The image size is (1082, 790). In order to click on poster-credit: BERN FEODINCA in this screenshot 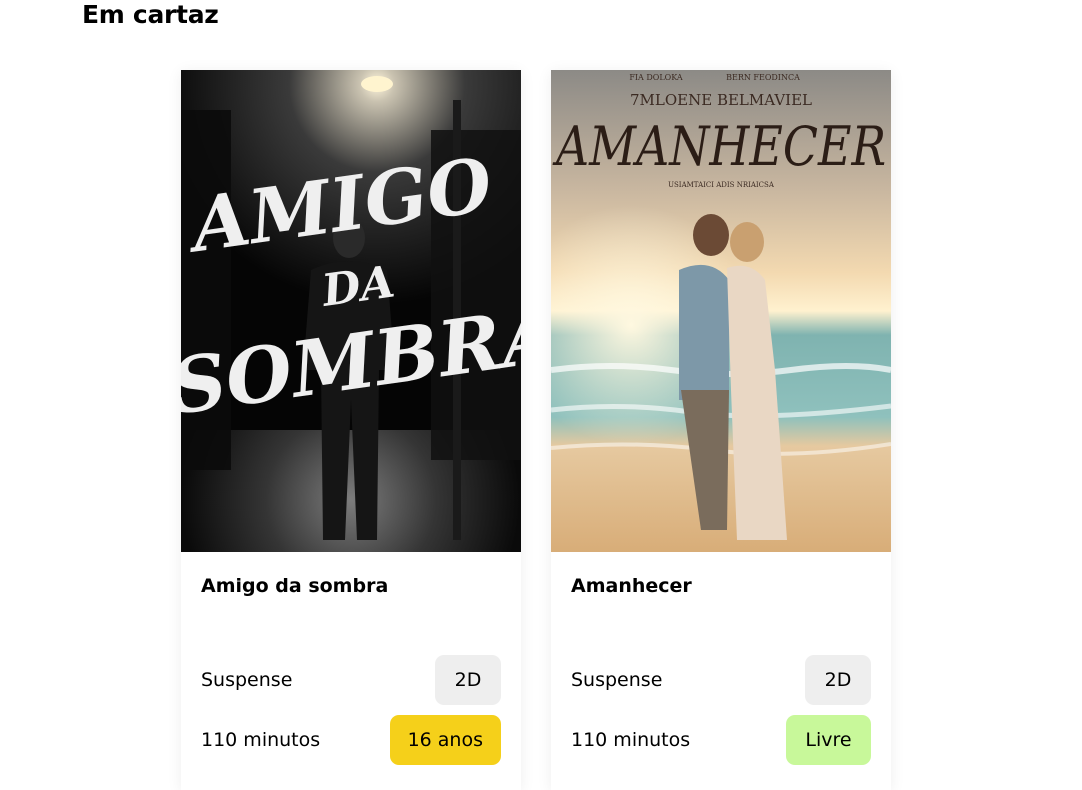, I will do `click(763, 77)`.